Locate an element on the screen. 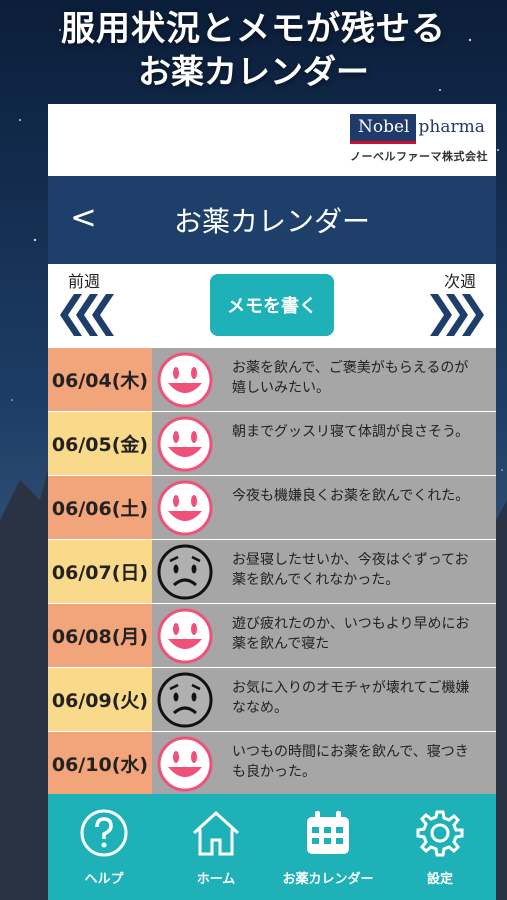  calendar-entry-row: 06/07(日) お昼寝したせいか、今夜はぐずってお薬を飲んでくれなかった。 is located at coordinates (272, 572).